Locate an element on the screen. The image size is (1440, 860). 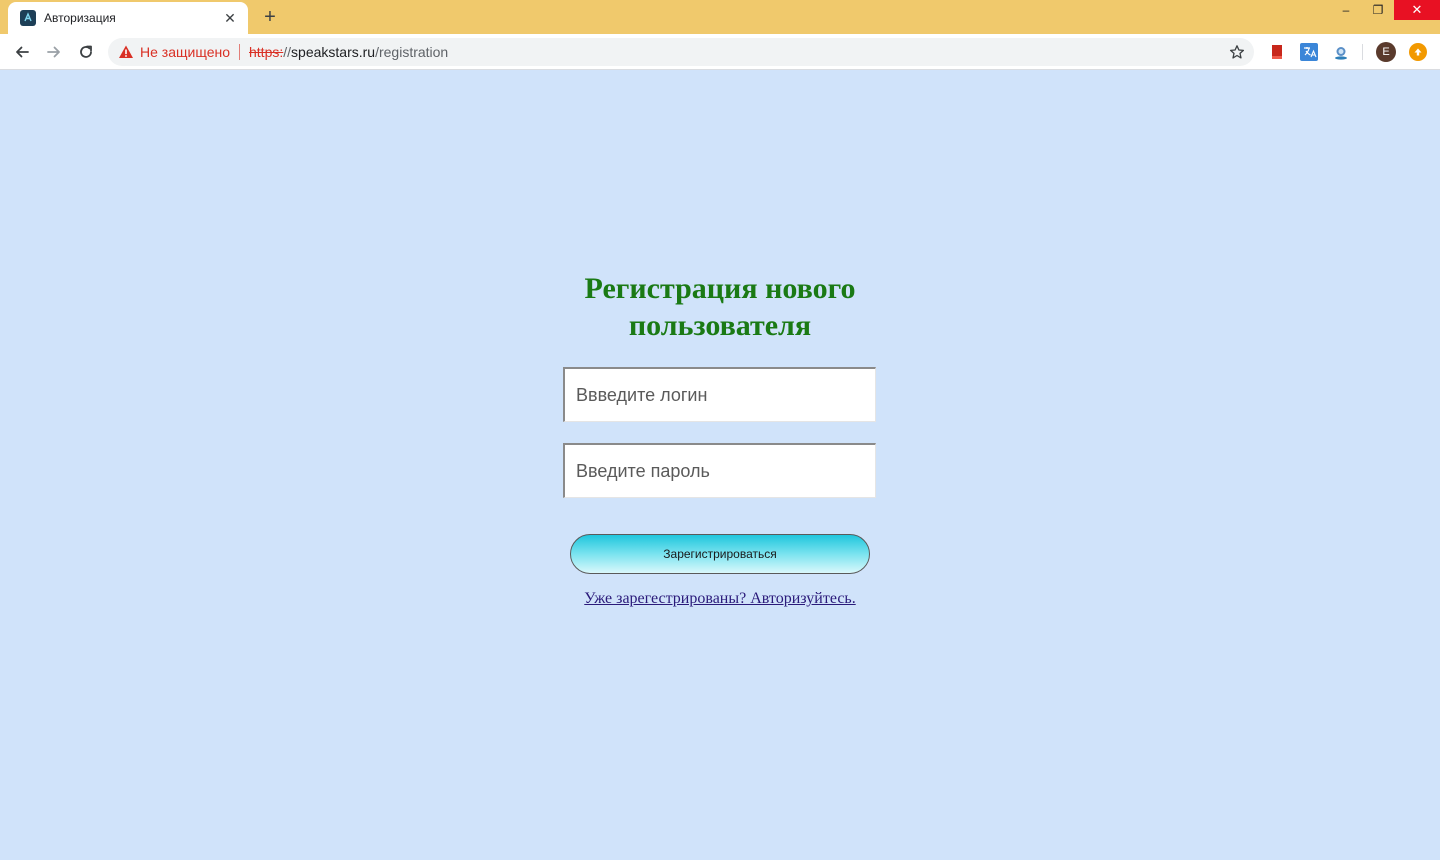
reload-icon is located at coordinates (86, 51).